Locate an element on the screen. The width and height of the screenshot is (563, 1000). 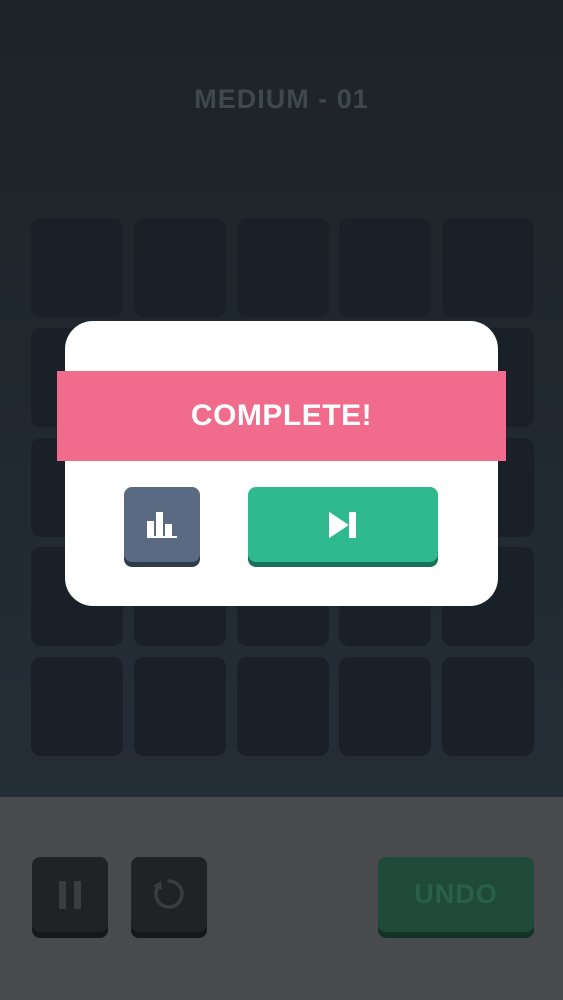
complete-banner: COMPLETE! is located at coordinates (281, 416).